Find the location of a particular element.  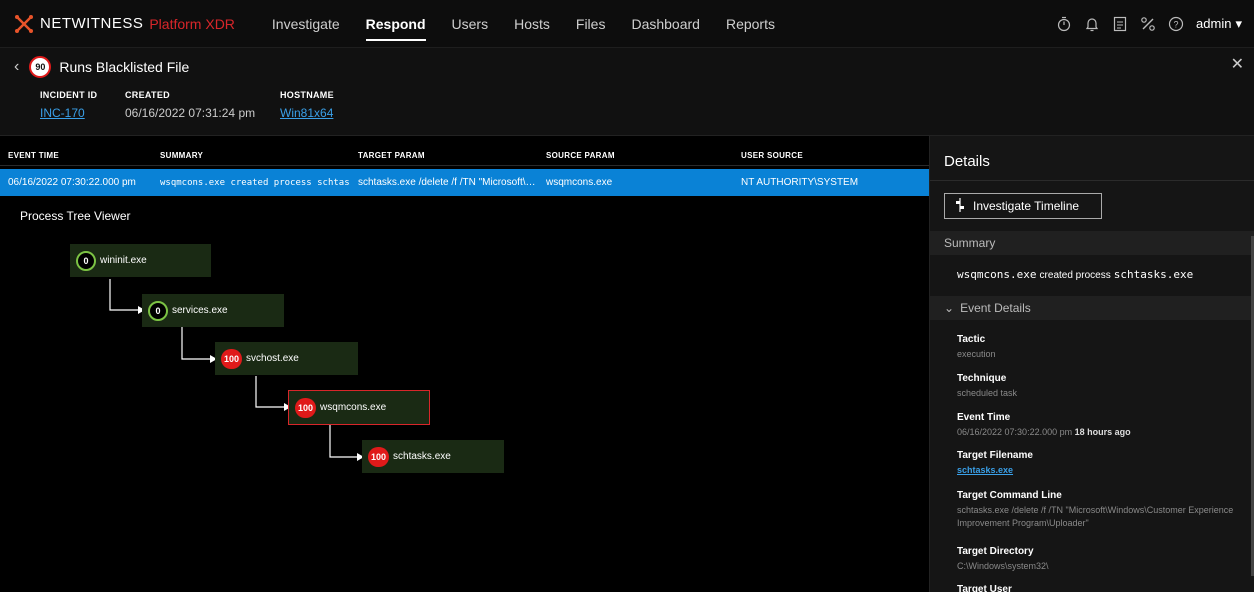

process-node-wininit: 0 wininit.exe is located at coordinates (140, 260).